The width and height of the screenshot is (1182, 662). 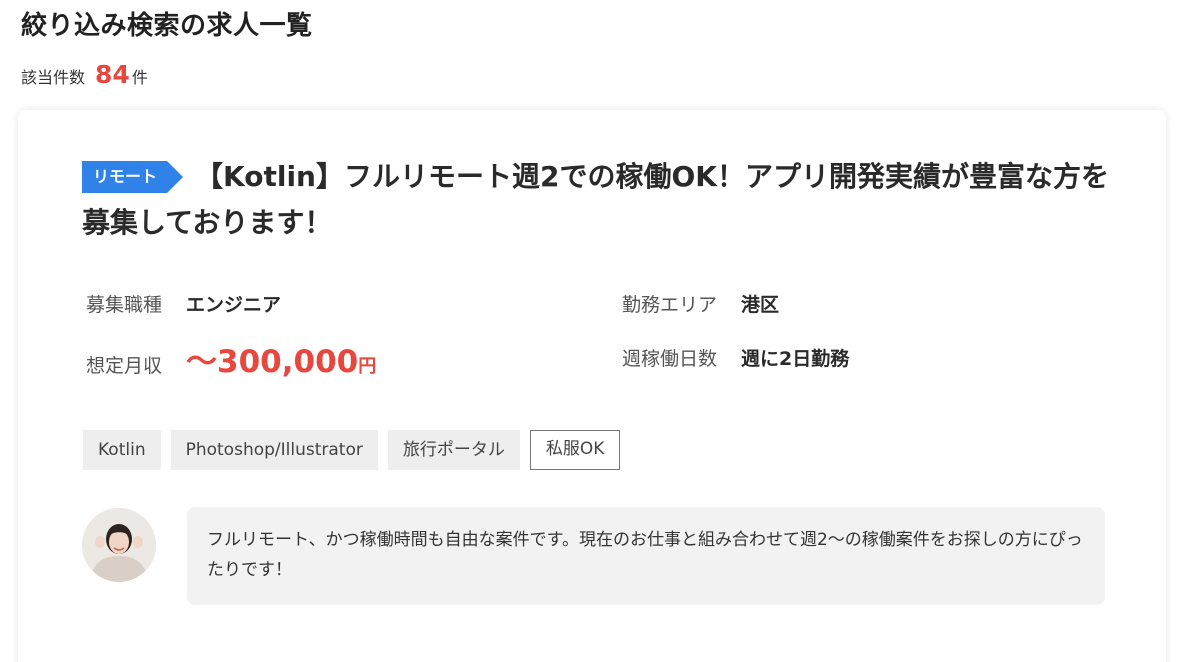 I want to click on area-row: 勤務エリア 港区, so click(x=700, y=303).